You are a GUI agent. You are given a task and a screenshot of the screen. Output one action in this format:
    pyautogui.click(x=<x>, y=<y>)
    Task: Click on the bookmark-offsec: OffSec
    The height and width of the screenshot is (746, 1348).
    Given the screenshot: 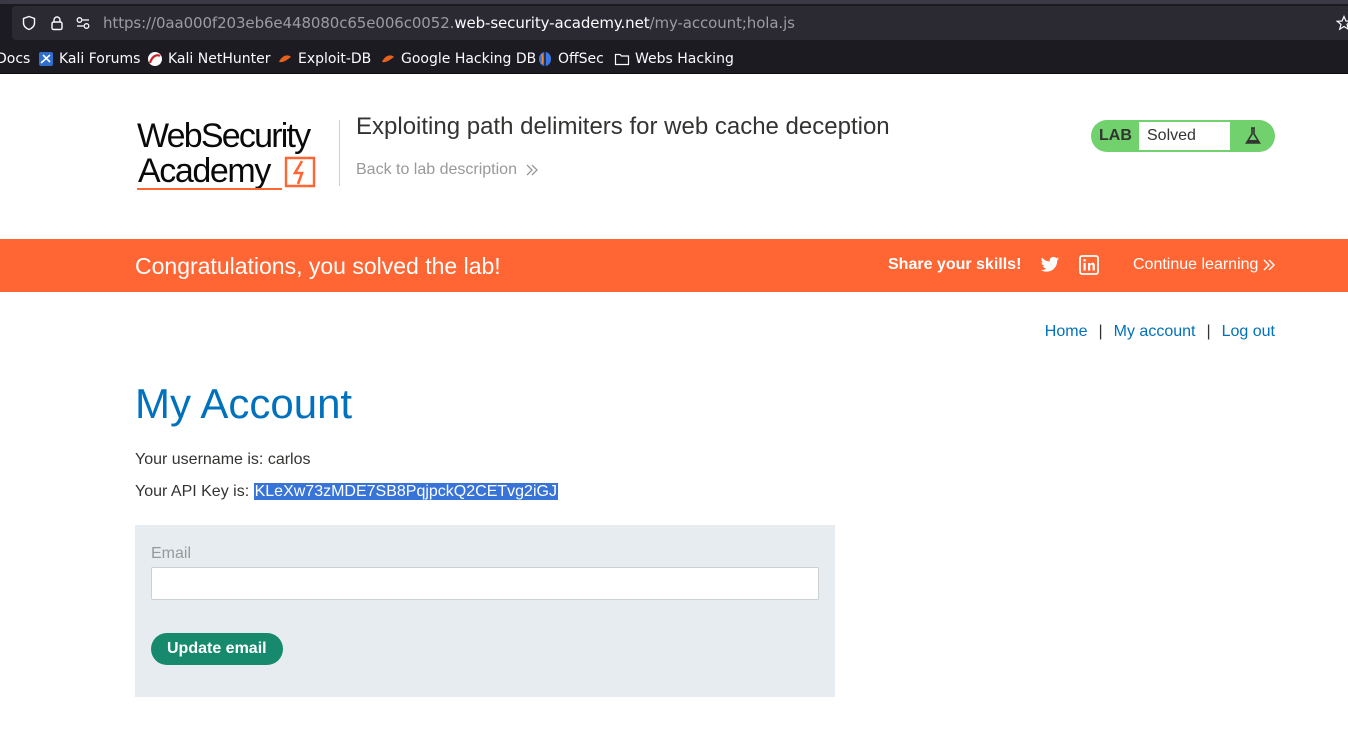 What is the action you would take?
    pyautogui.click(x=570, y=59)
    